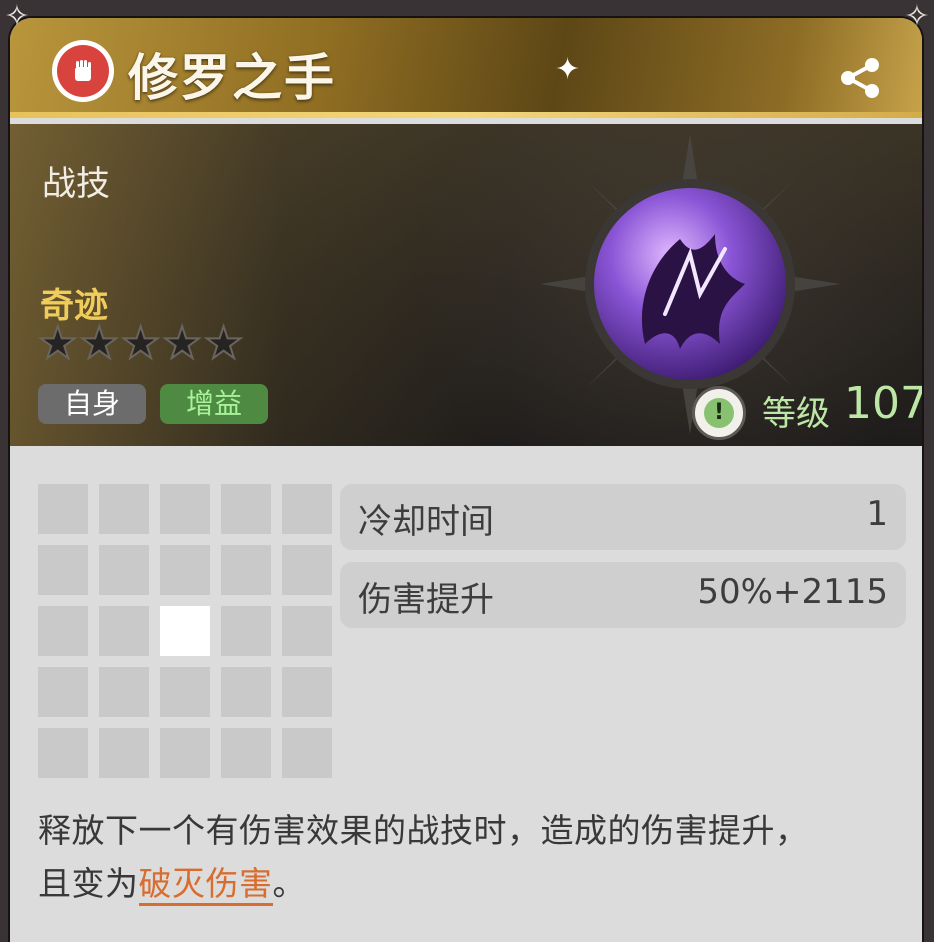 Image resolution: width=934 pixels, height=942 pixels. I want to click on tag-self: 自身, so click(92, 404).